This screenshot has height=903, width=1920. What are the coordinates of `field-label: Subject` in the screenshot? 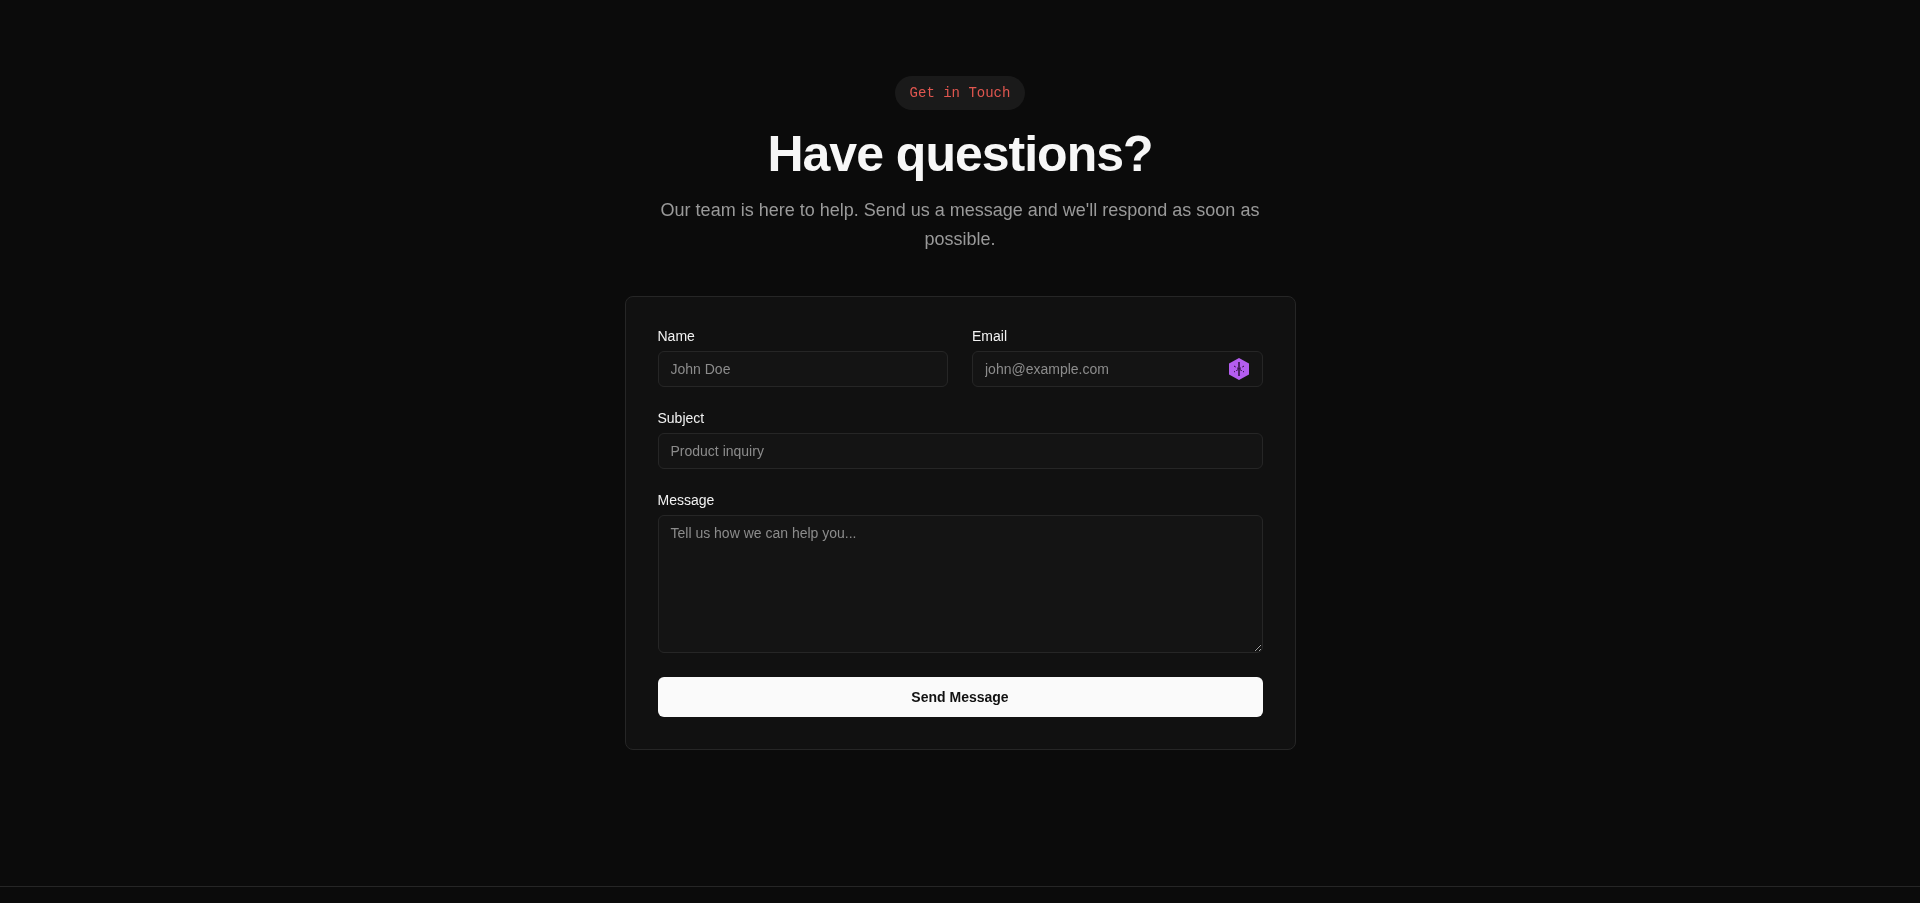 It's located at (681, 418).